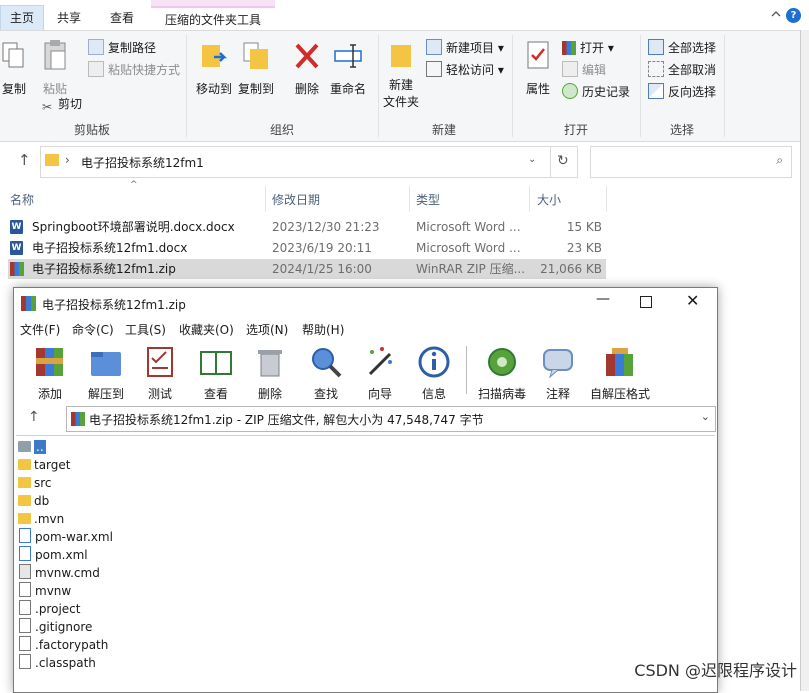 Image resolution: width=809 pixels, height=693 pixels. Describe the element at coordinates (40, 329) in the screenshot. I see `menu-file: 文件(F)` at that location.